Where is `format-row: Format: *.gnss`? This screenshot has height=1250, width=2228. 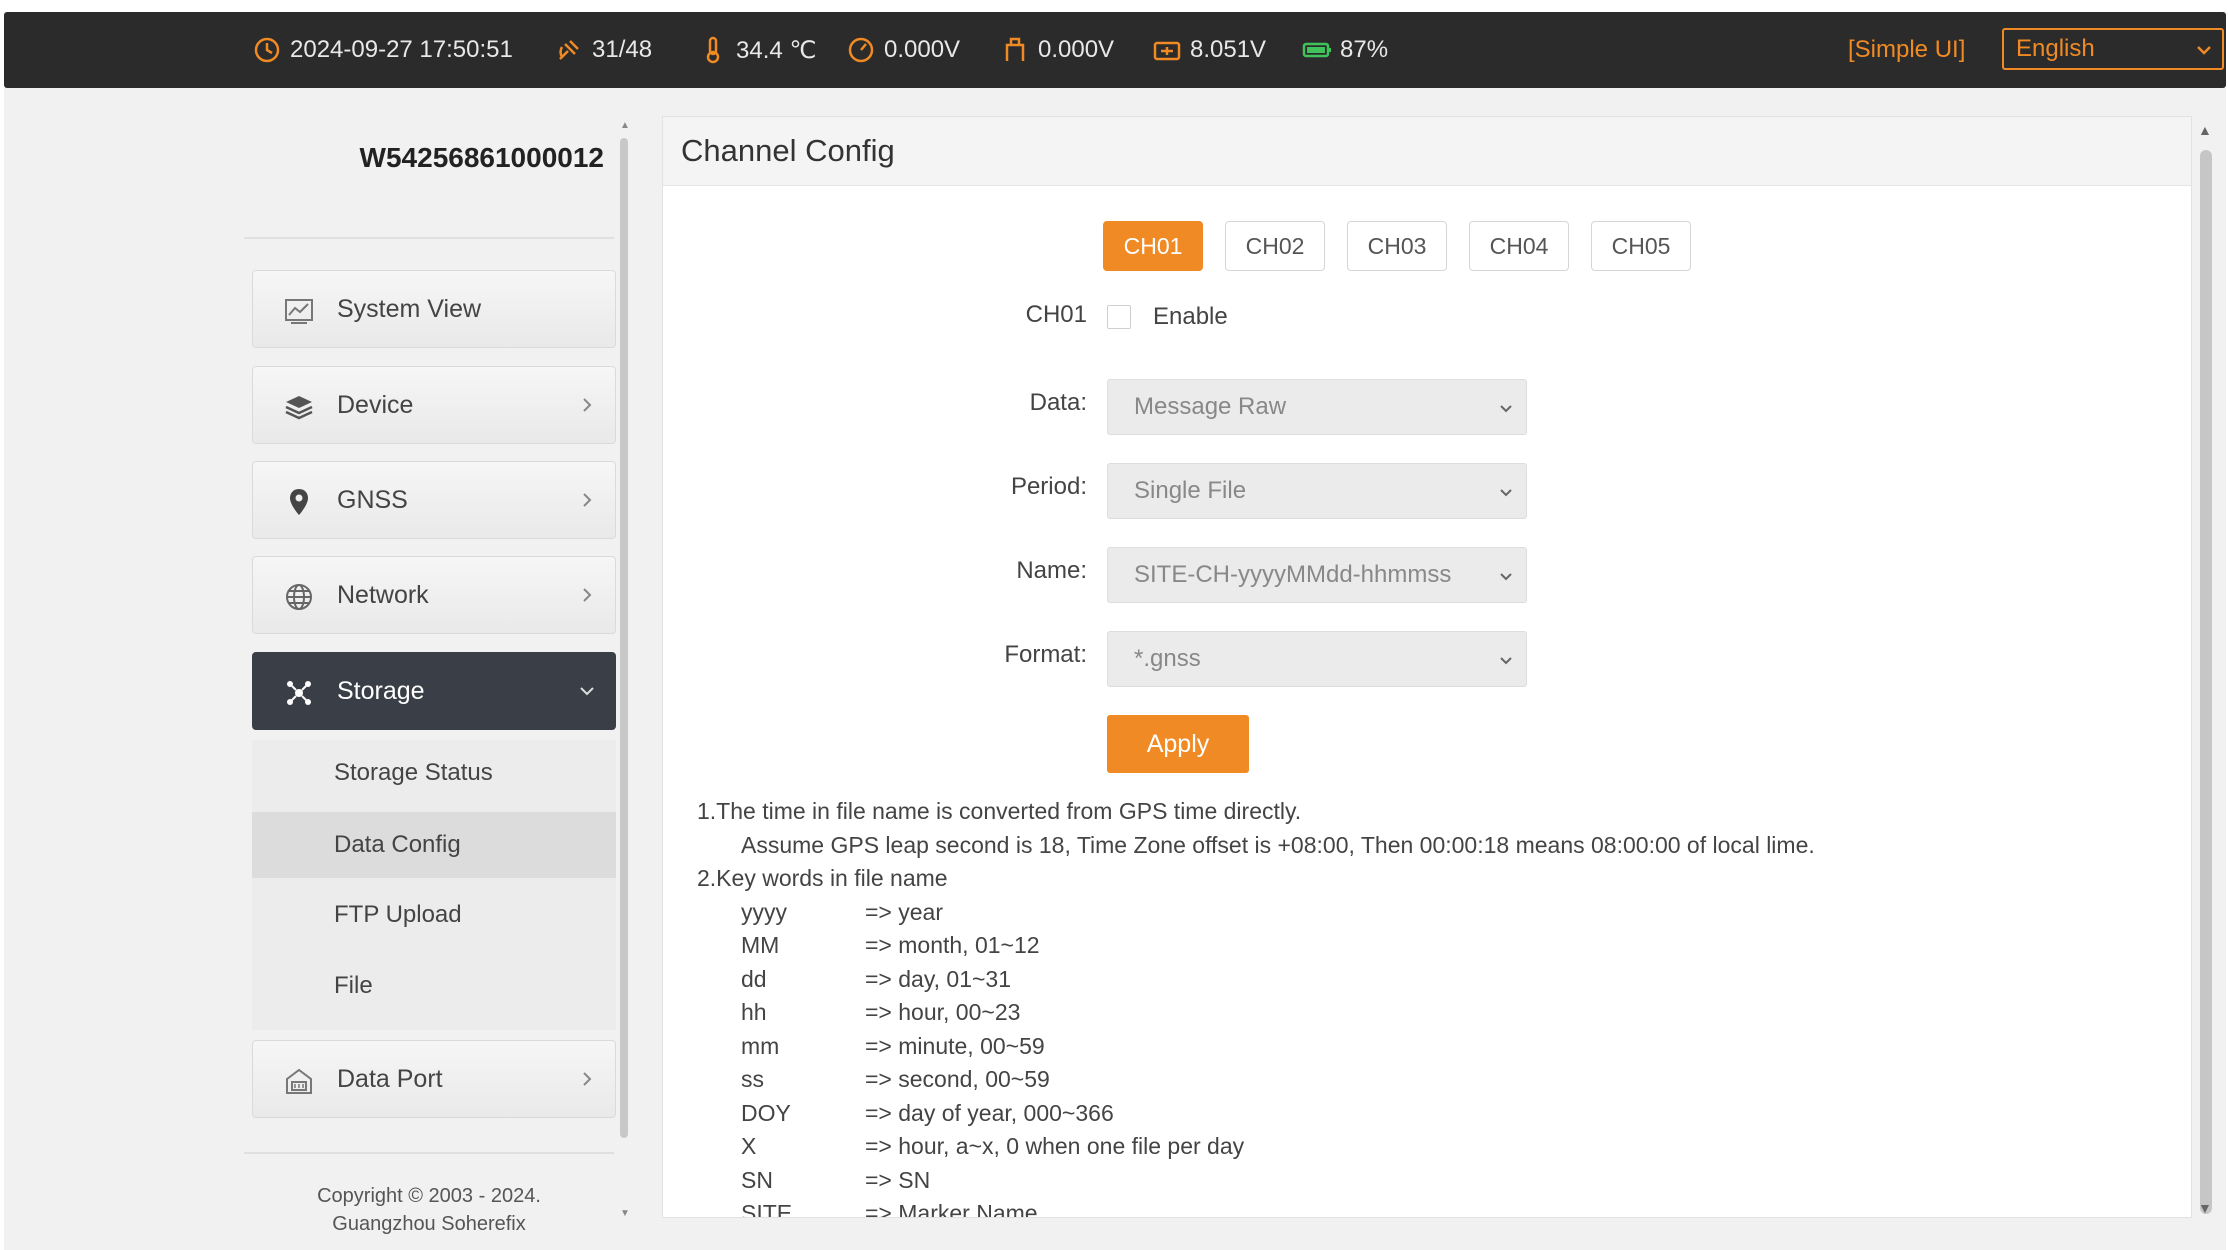 format-row: Format: *.gnss is located at coordinates (1427, 659).